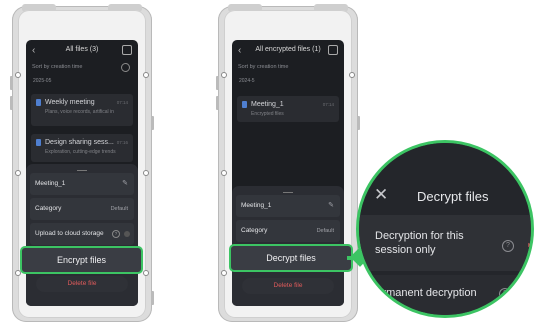  What do you see at coordinates (70, 102) in the screenshot?
I see `item-title: Weekly meeting` at bounding box center [70, 102].